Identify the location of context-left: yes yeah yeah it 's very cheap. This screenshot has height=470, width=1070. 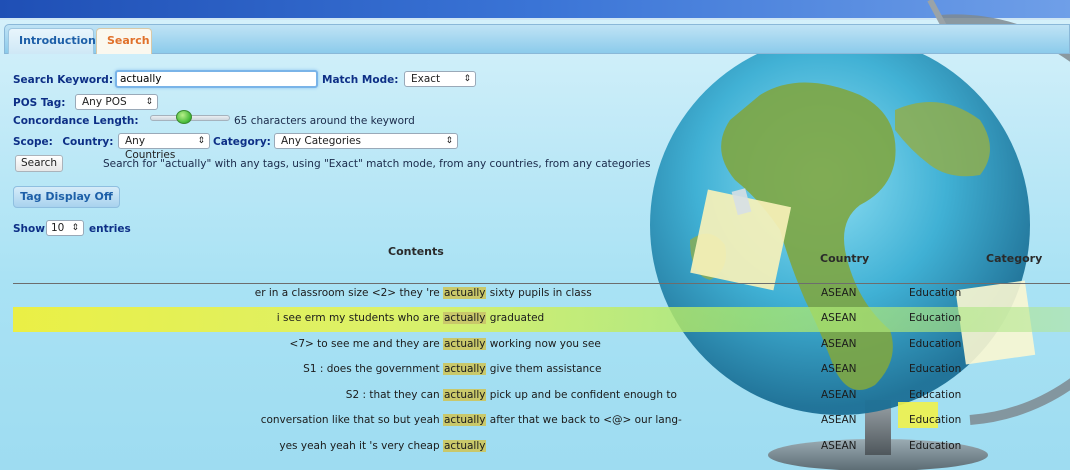
(361, 446).